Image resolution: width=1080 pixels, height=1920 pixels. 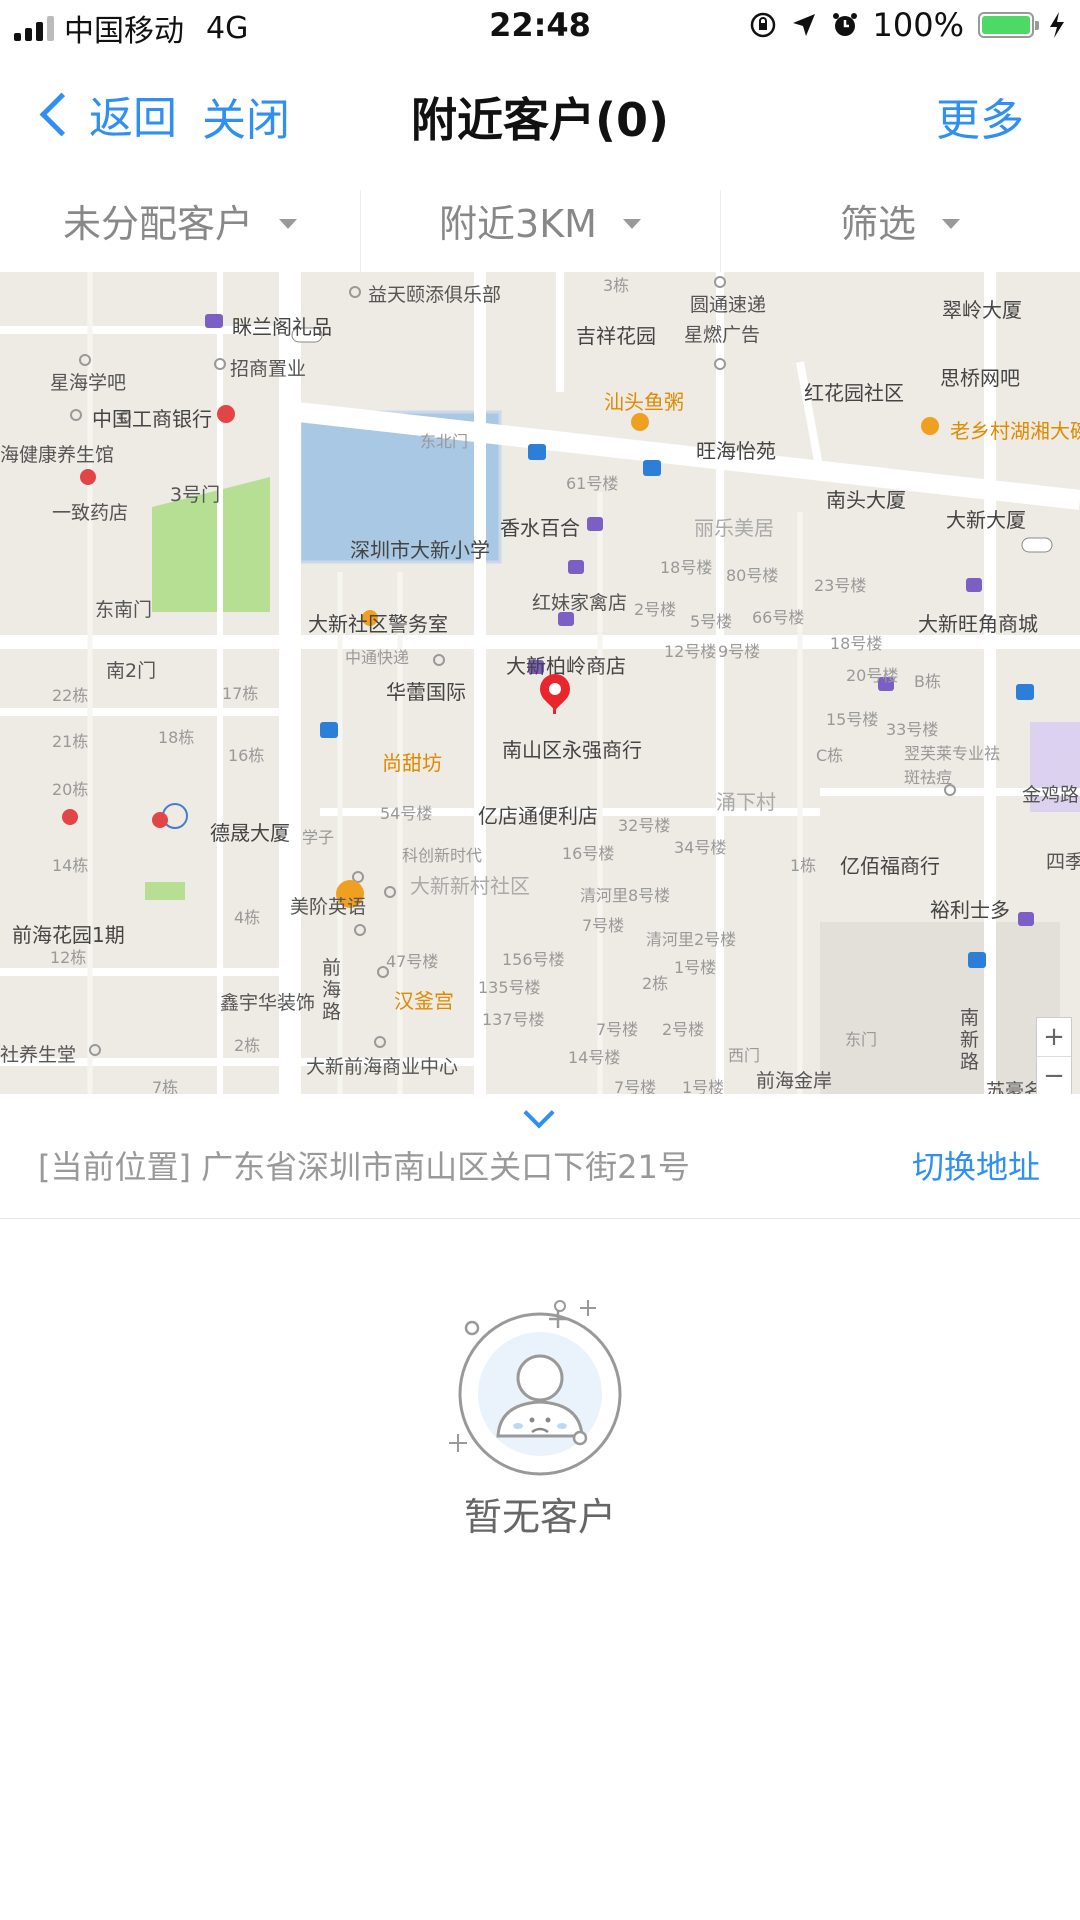 I want to click on charging-bolt-icon, so click(x=1057, y=25).